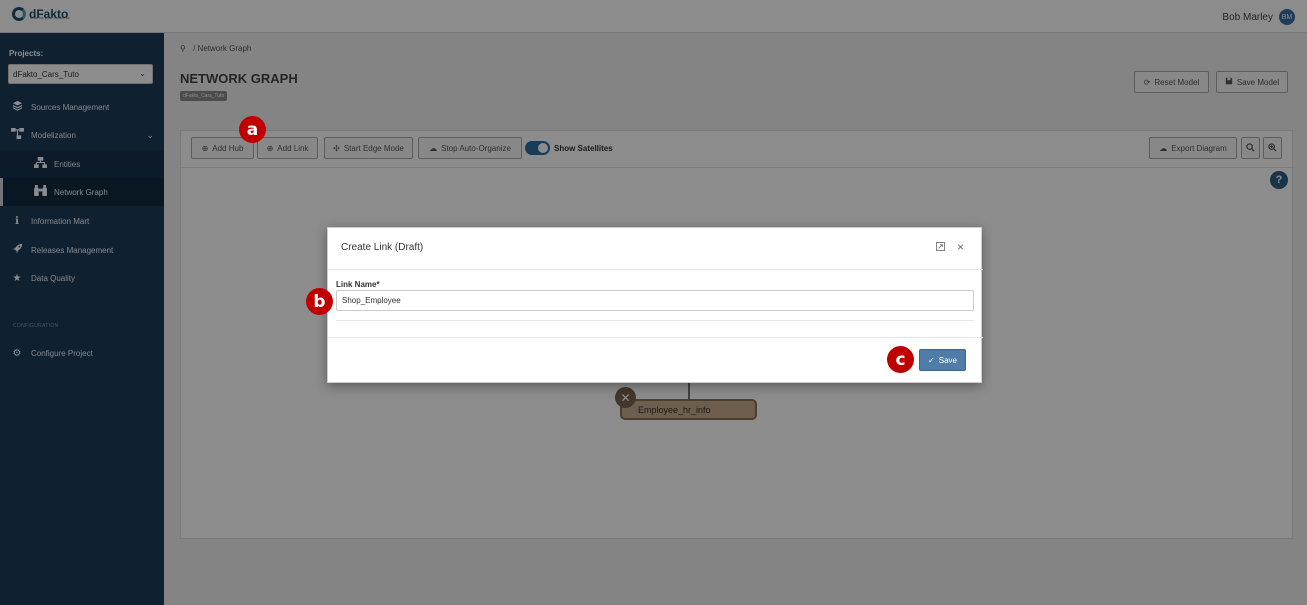 The width and height of the screenshot is (1307, 605). What do you see at coordinates (655, 300) in the screenshot?
I see `link-name-input` at bounding box center [655, 300].